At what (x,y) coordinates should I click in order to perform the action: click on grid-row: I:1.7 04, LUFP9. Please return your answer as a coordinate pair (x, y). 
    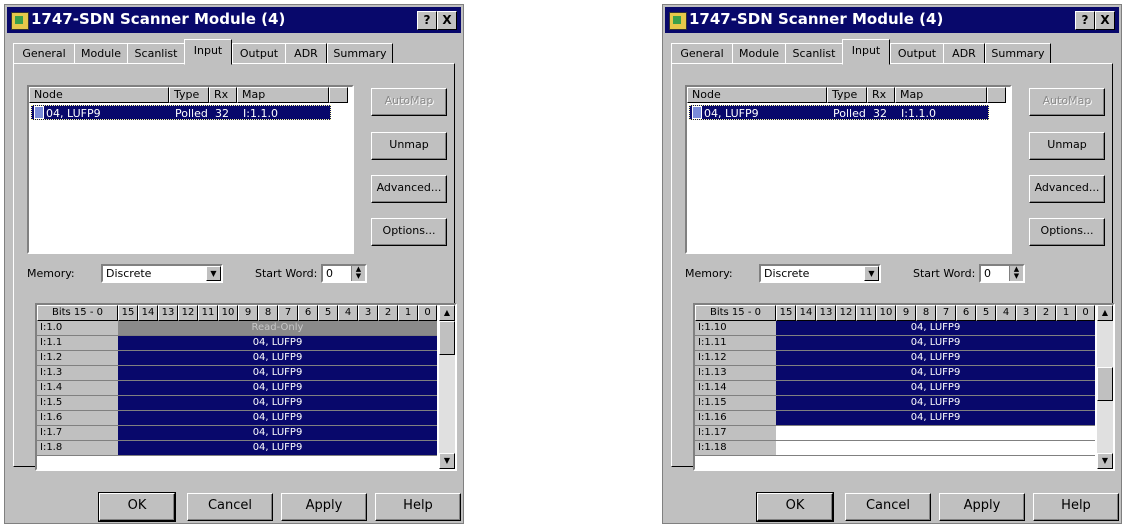
    Looking at the image, I should click on (237, 433).